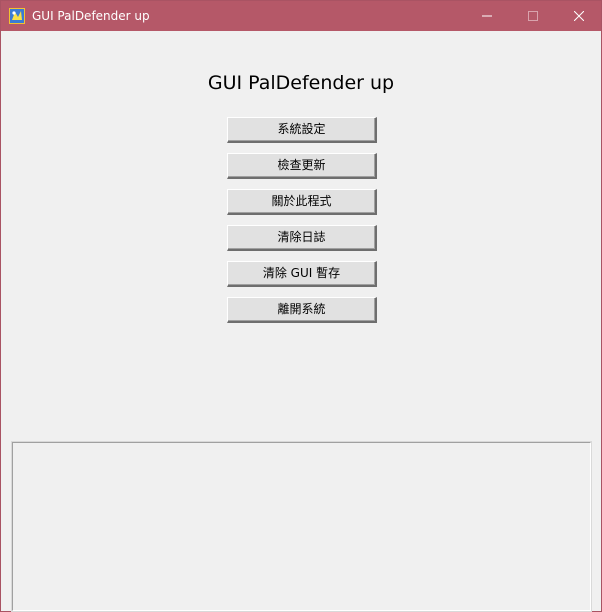 This screenshot has height=612, width=602. I want to click on about-button: 關於此程式, so click(302, 202).